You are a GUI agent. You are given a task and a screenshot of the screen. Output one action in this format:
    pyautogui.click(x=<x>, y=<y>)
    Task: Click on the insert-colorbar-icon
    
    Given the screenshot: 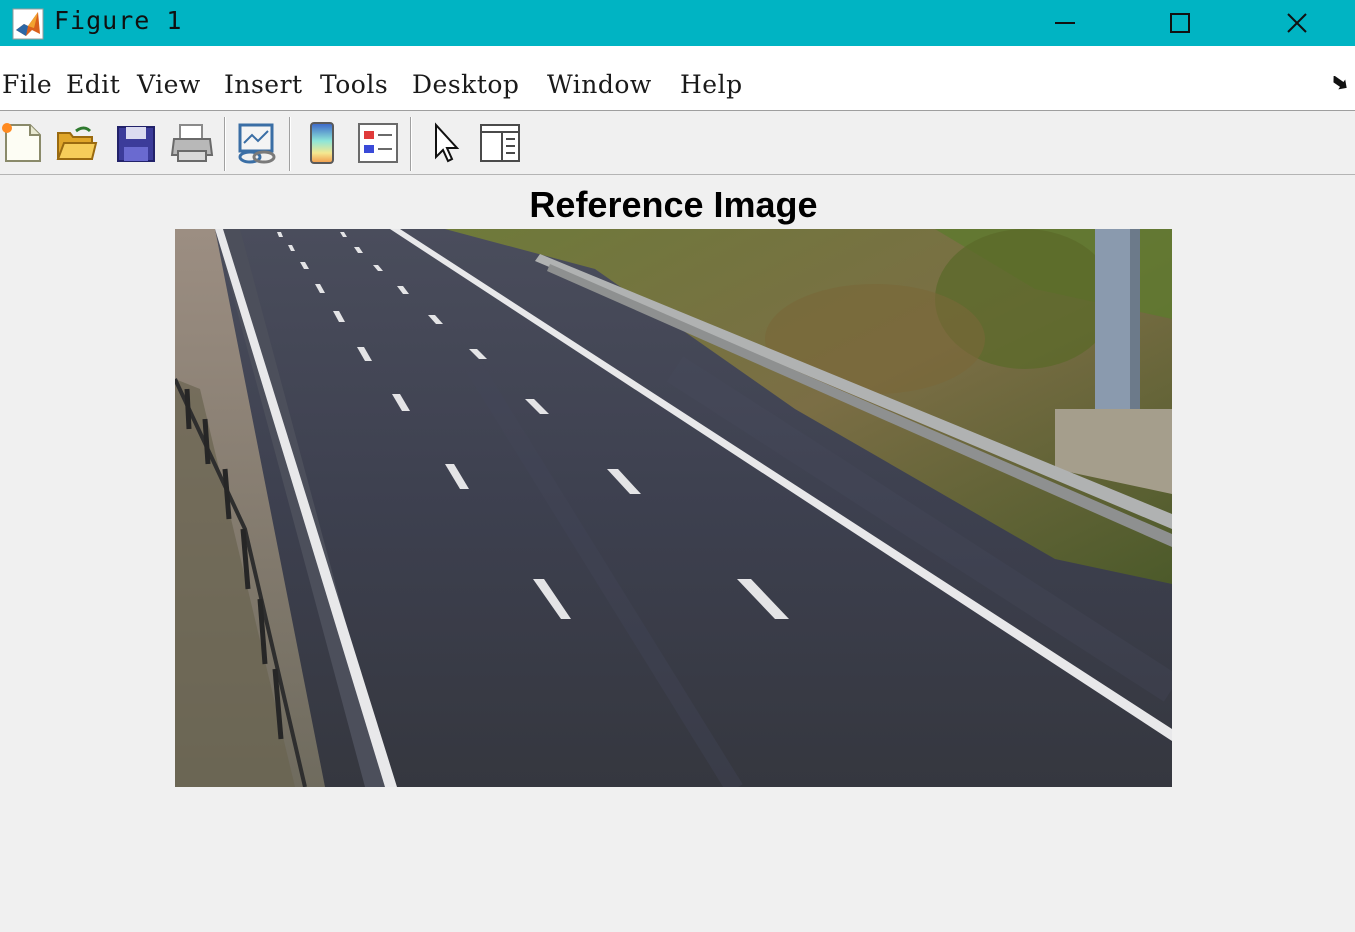 What is the action you would take?
    pyautogui.click(x=322, y=143)
    